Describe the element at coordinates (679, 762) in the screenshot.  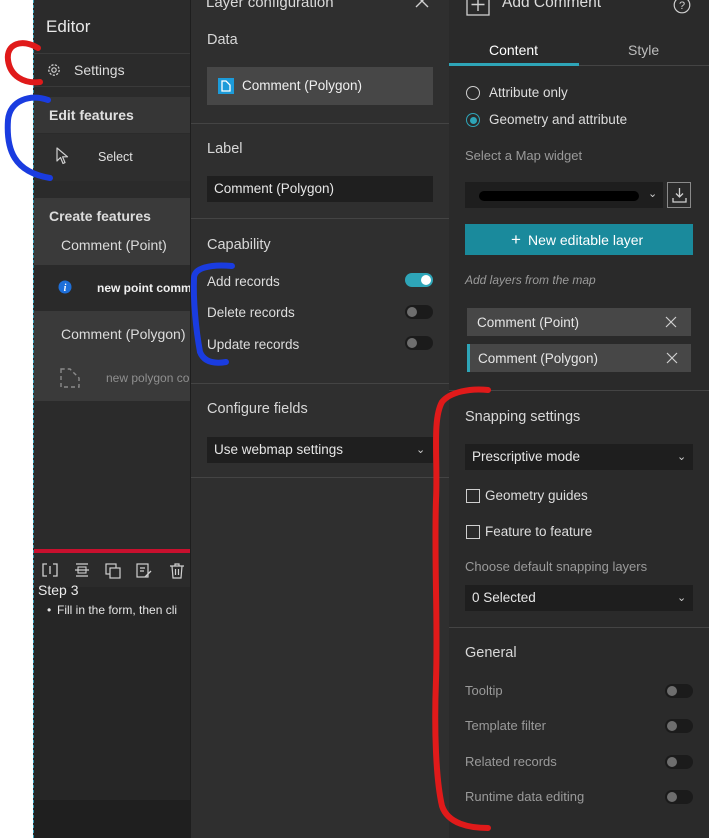
I see `related-records-toggle` at that location.